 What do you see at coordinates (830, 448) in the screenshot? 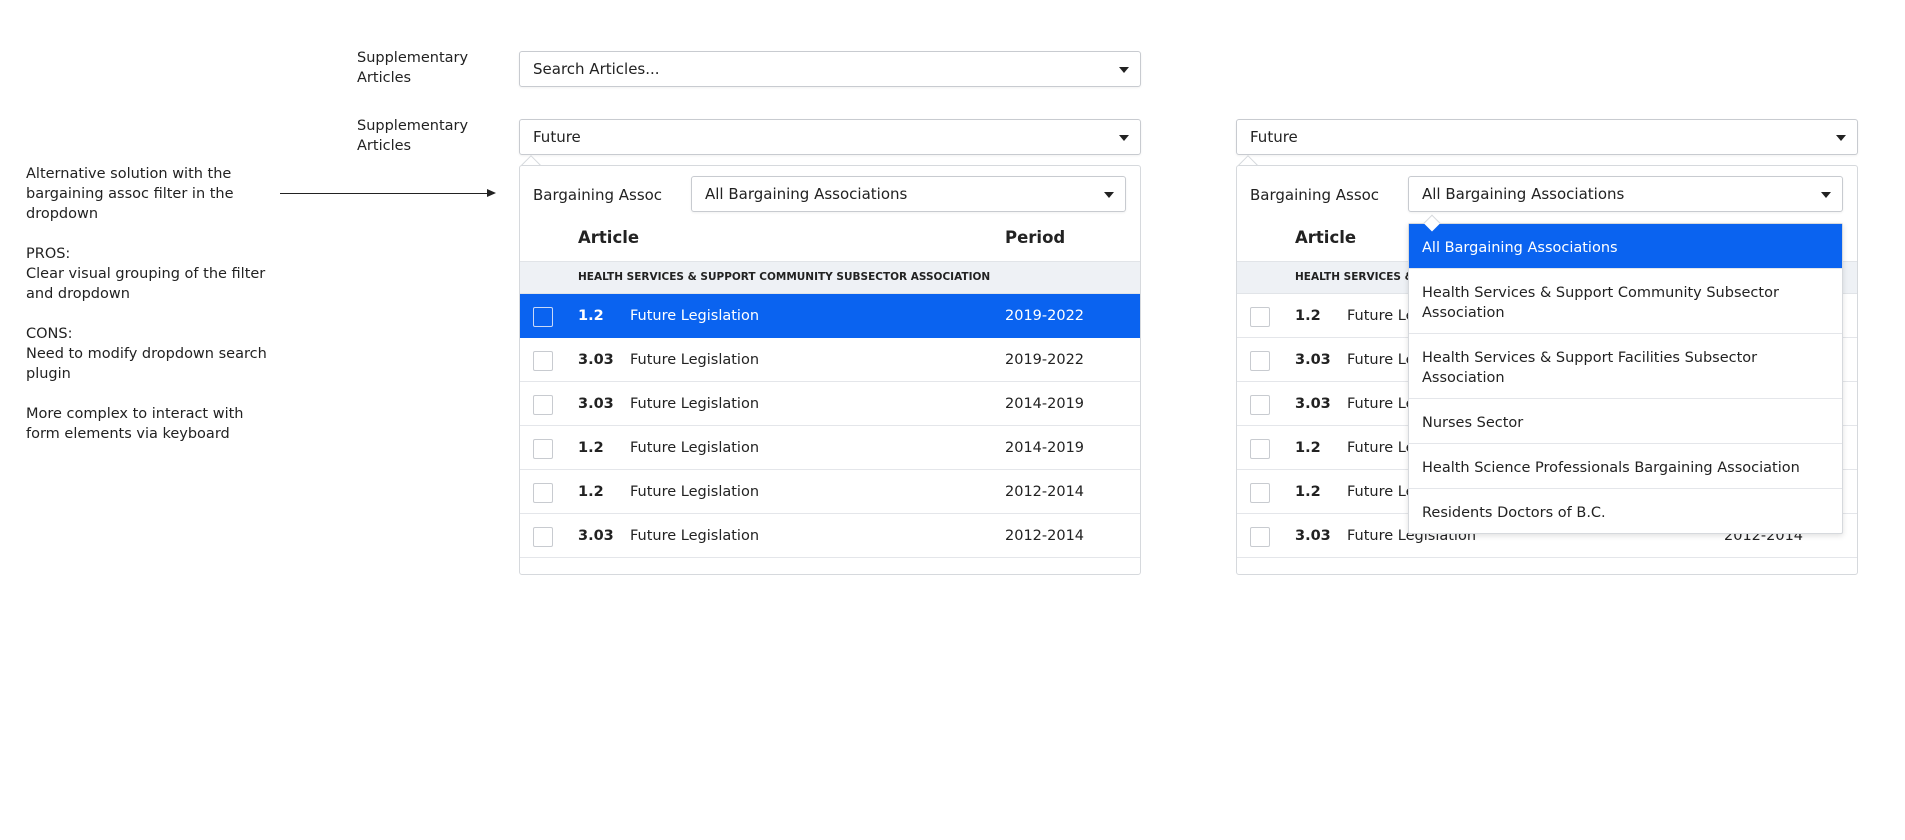
I see `table-row: 1.2 Future Legislation 2014-2019` at bounding box center [830, 448].